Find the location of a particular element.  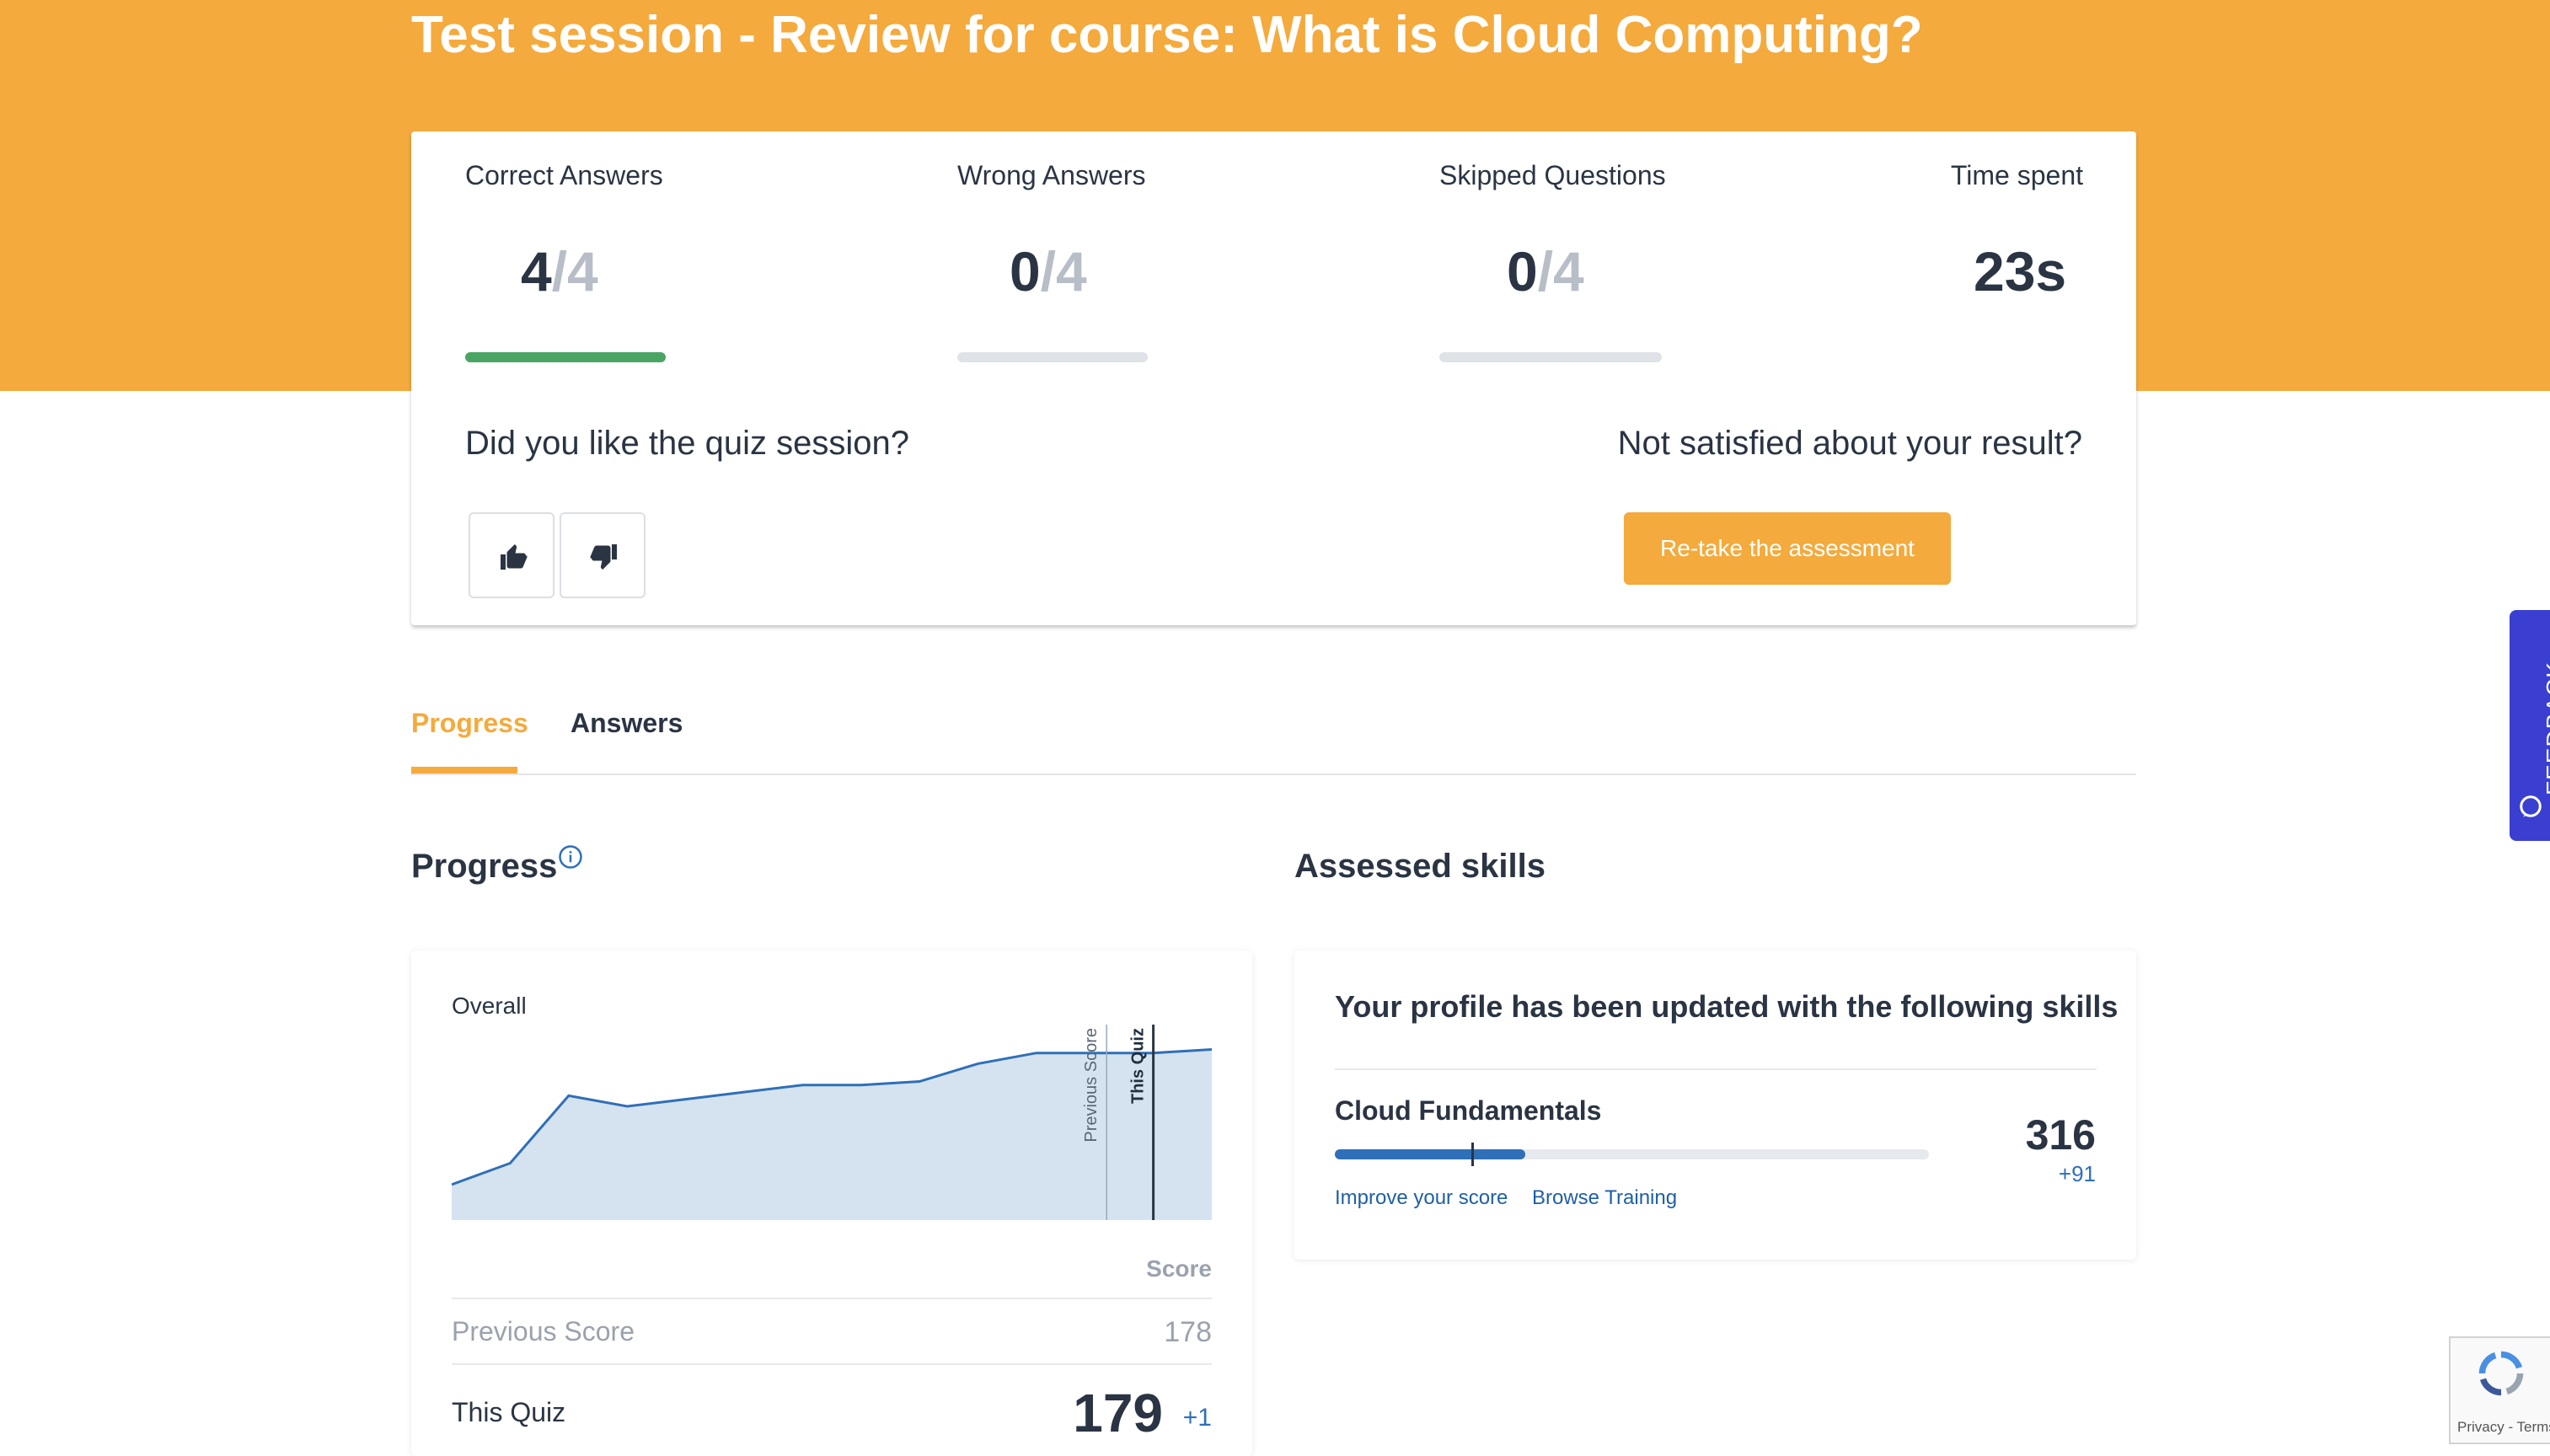

recaptcha-badge: Privacy - Terms is located at coordinates (2499, 1390).